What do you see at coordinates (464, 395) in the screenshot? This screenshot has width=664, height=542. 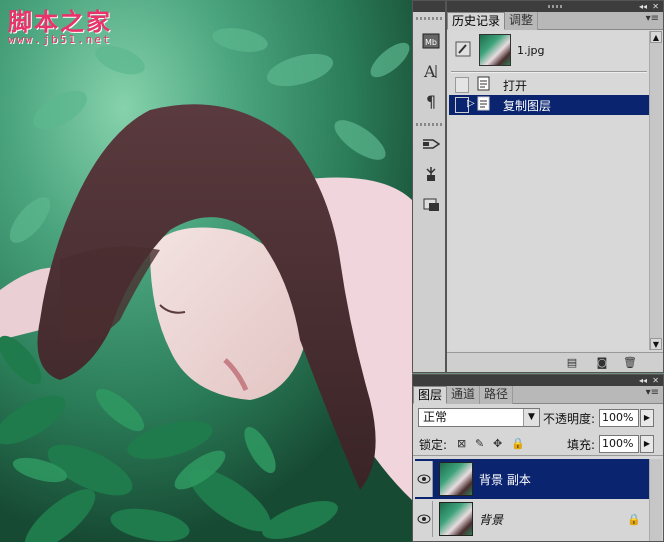 I see `tab-channels: 通道` at bounding box center [464, 395].